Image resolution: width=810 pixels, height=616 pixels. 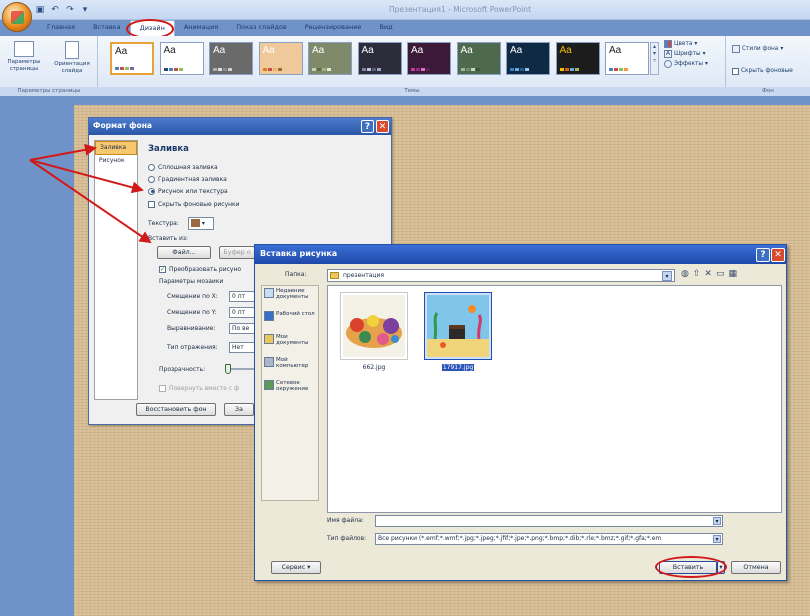 What do you see at coordinates (501, 275) in the screenshot?
I see `folder-dropdown: презентация ▾` at bounding box center [501, 275].